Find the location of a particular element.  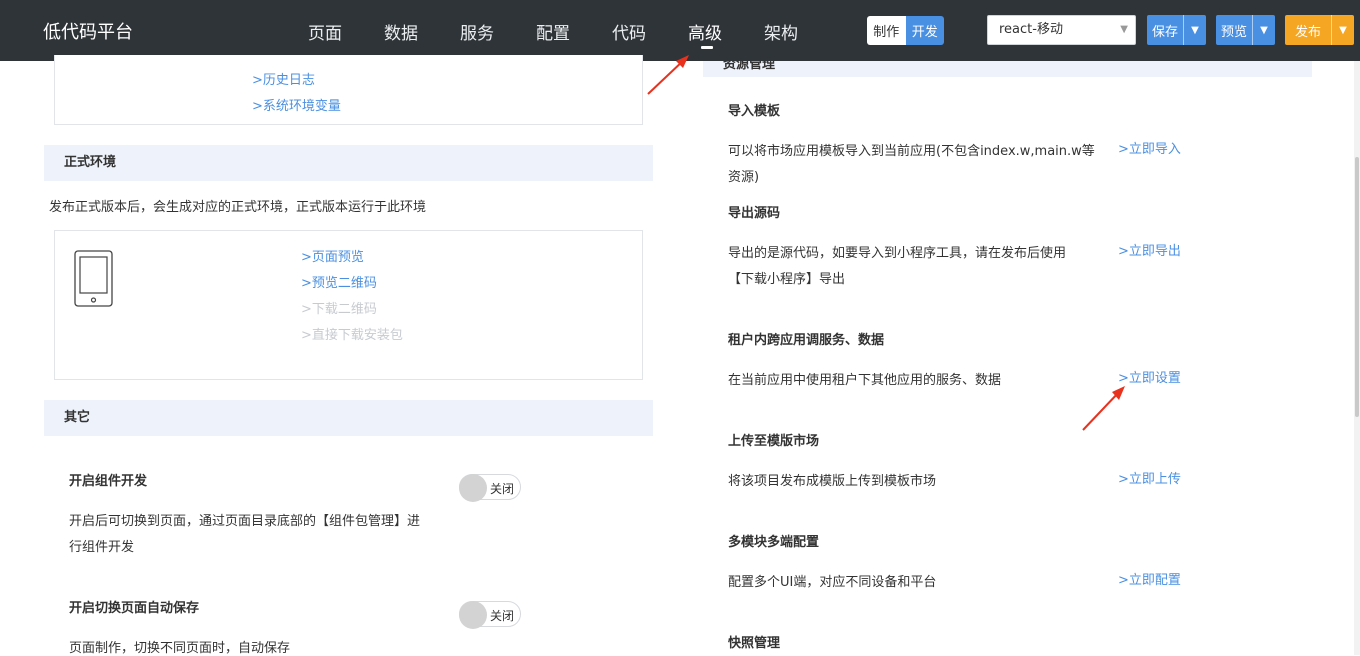

upload-now-link: >立即上传 is located at coordinates (1149, 477).